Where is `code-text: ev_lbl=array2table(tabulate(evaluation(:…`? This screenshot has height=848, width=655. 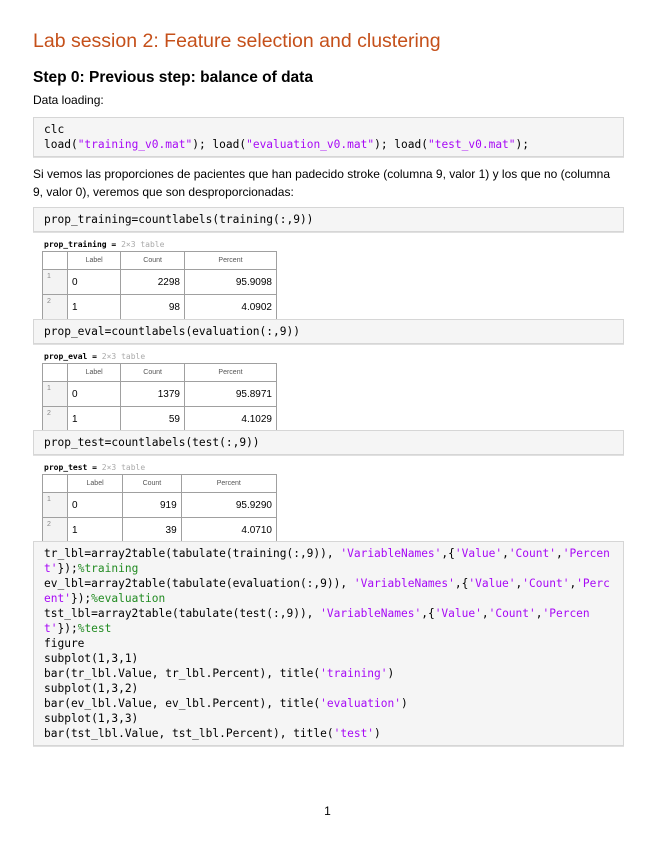
code-text: ev_lbl=array2table(tabulate(evaluation(:… is located at coordinates (199, 583).